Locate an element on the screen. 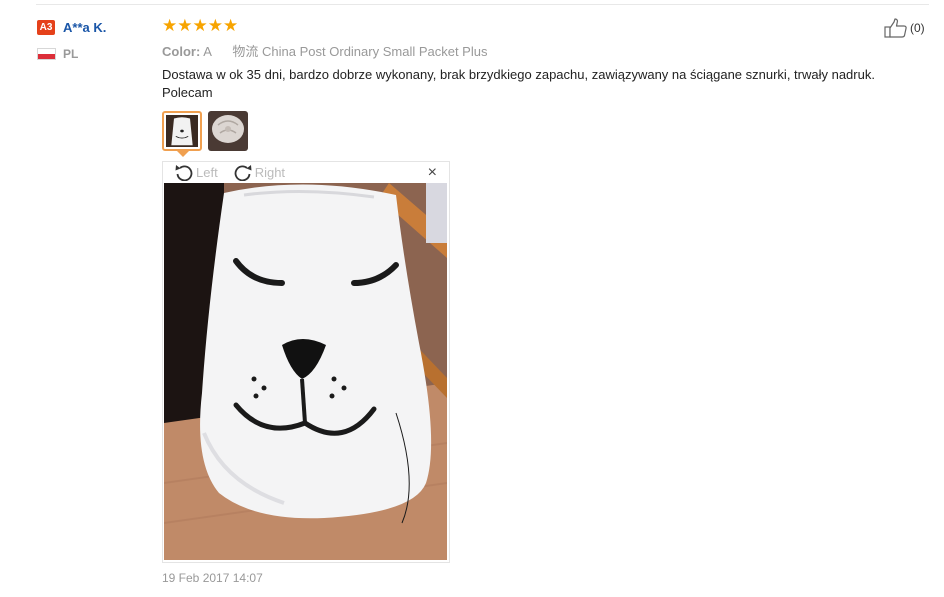 Image resolution: width=944 pixels, height=597 pixels. helpful-button: (0) is located at coordinates (904, 28).